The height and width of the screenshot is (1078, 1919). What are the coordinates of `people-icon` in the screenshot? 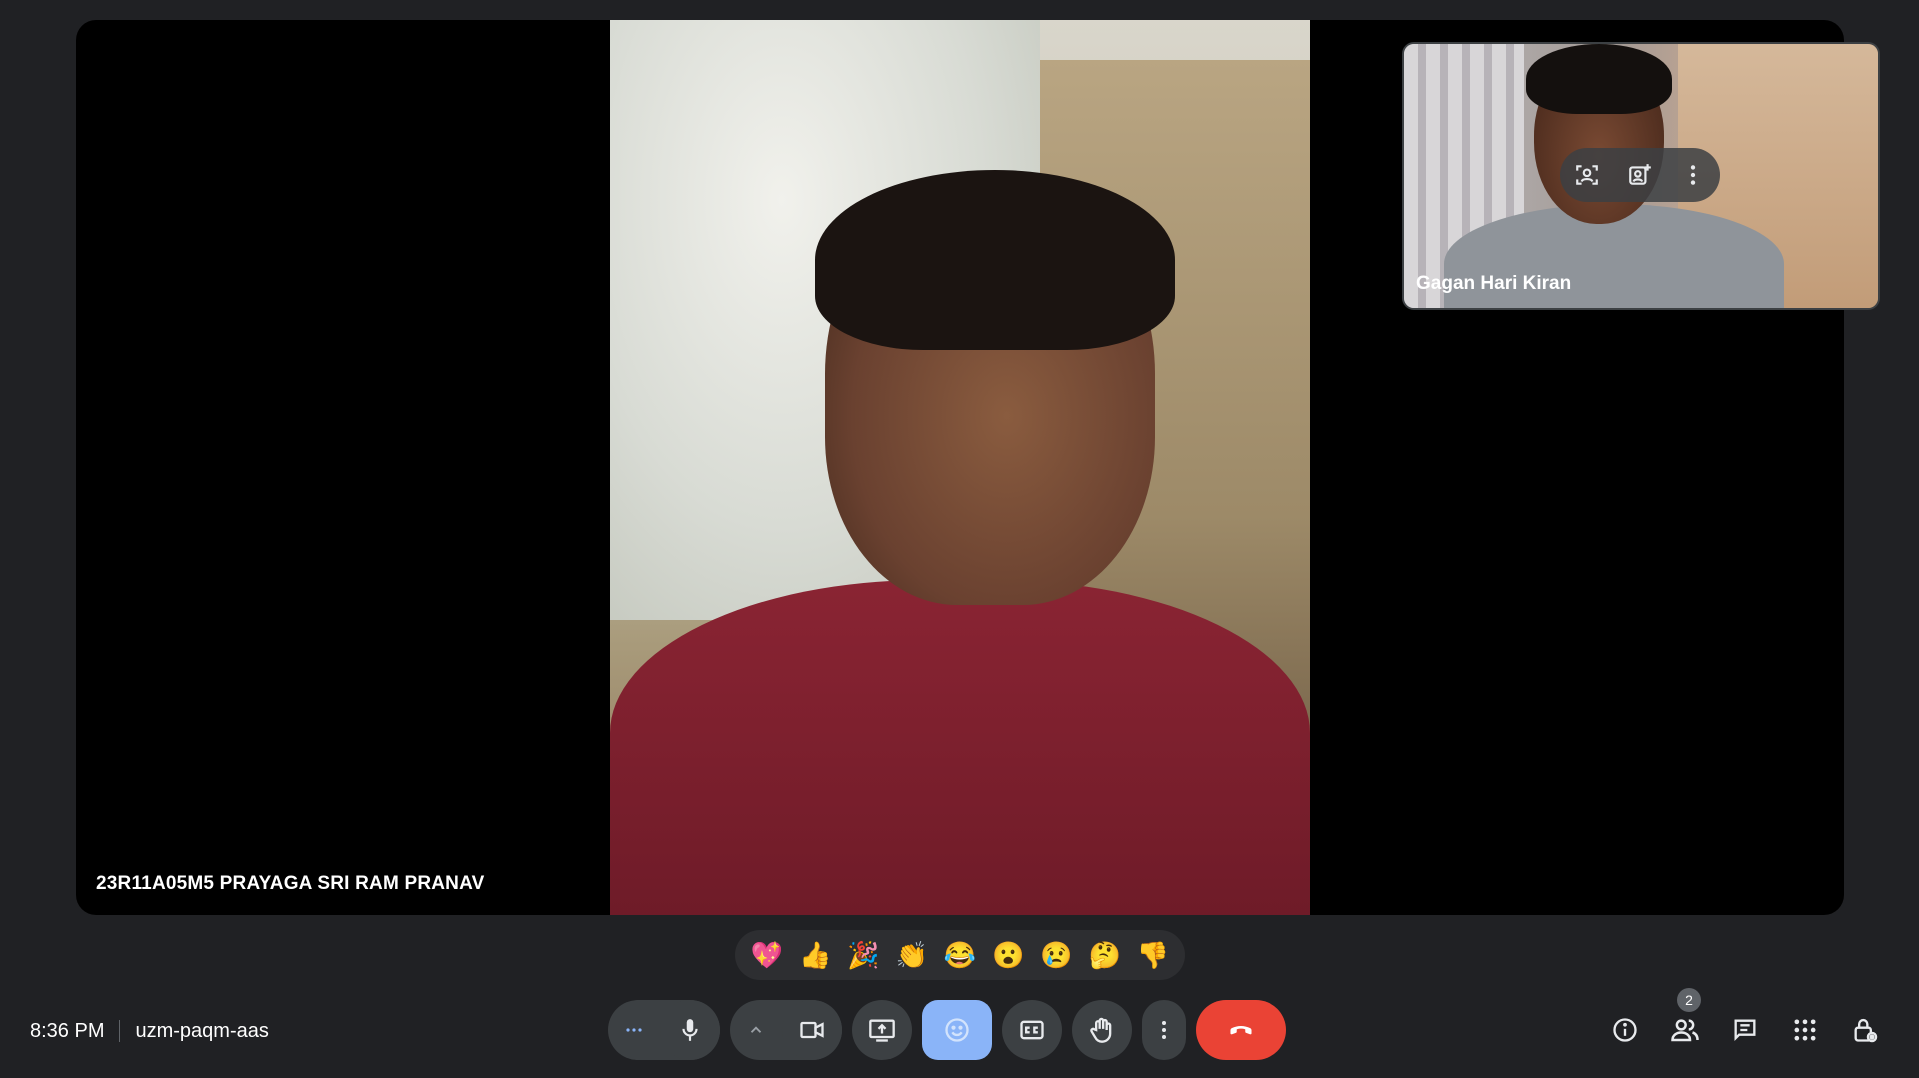 It's located at (1685, 1030).